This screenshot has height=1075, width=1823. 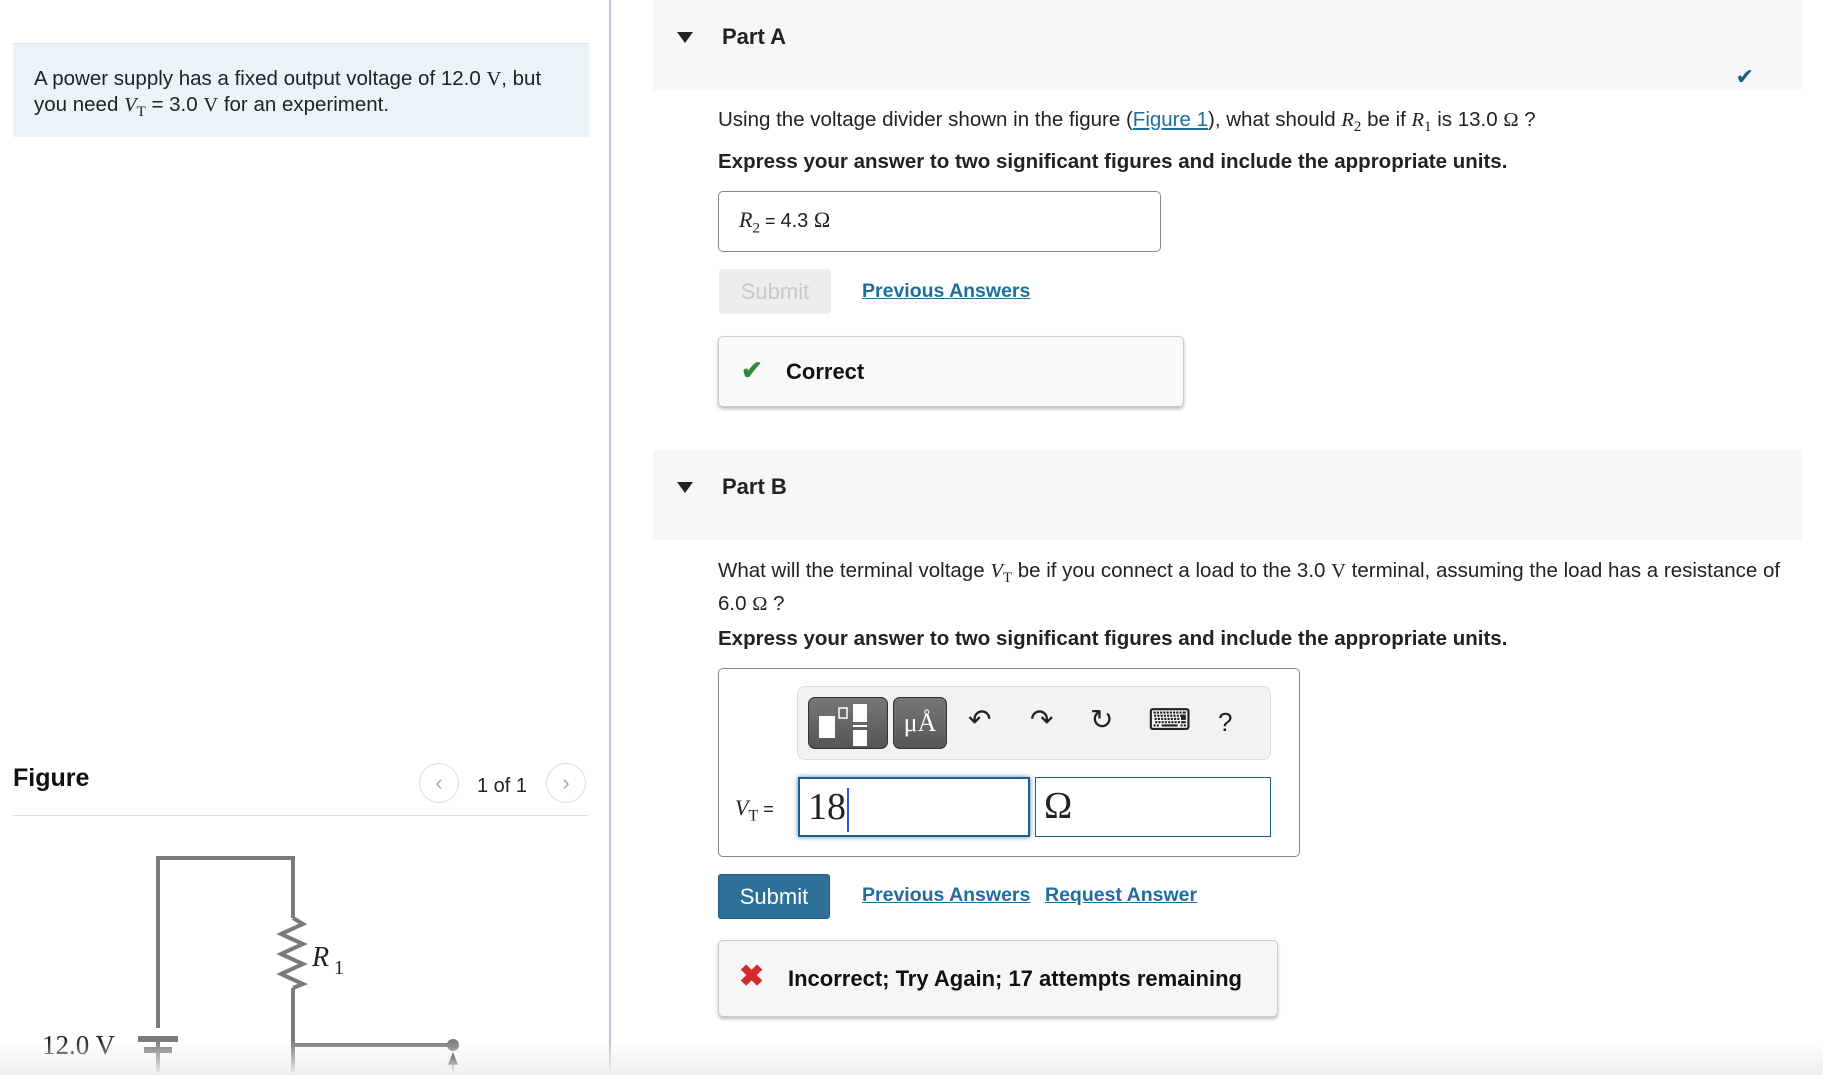 What do you see at coordinates (946, 895) in the screenshot?
I see `part-b-previous-answers-link: Previous Answers` at bounding box center [946, 895].